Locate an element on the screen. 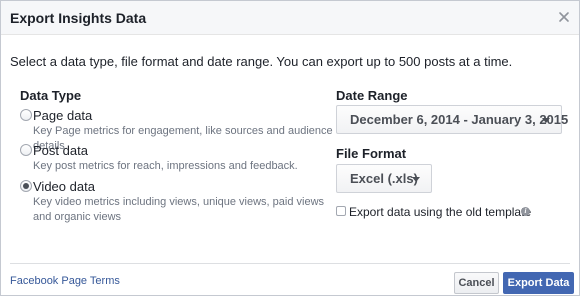 Image resolution: width=580 pixels, height=296 pixels. dialog-title: Export Insights Data is located at coordinates (78, 18).